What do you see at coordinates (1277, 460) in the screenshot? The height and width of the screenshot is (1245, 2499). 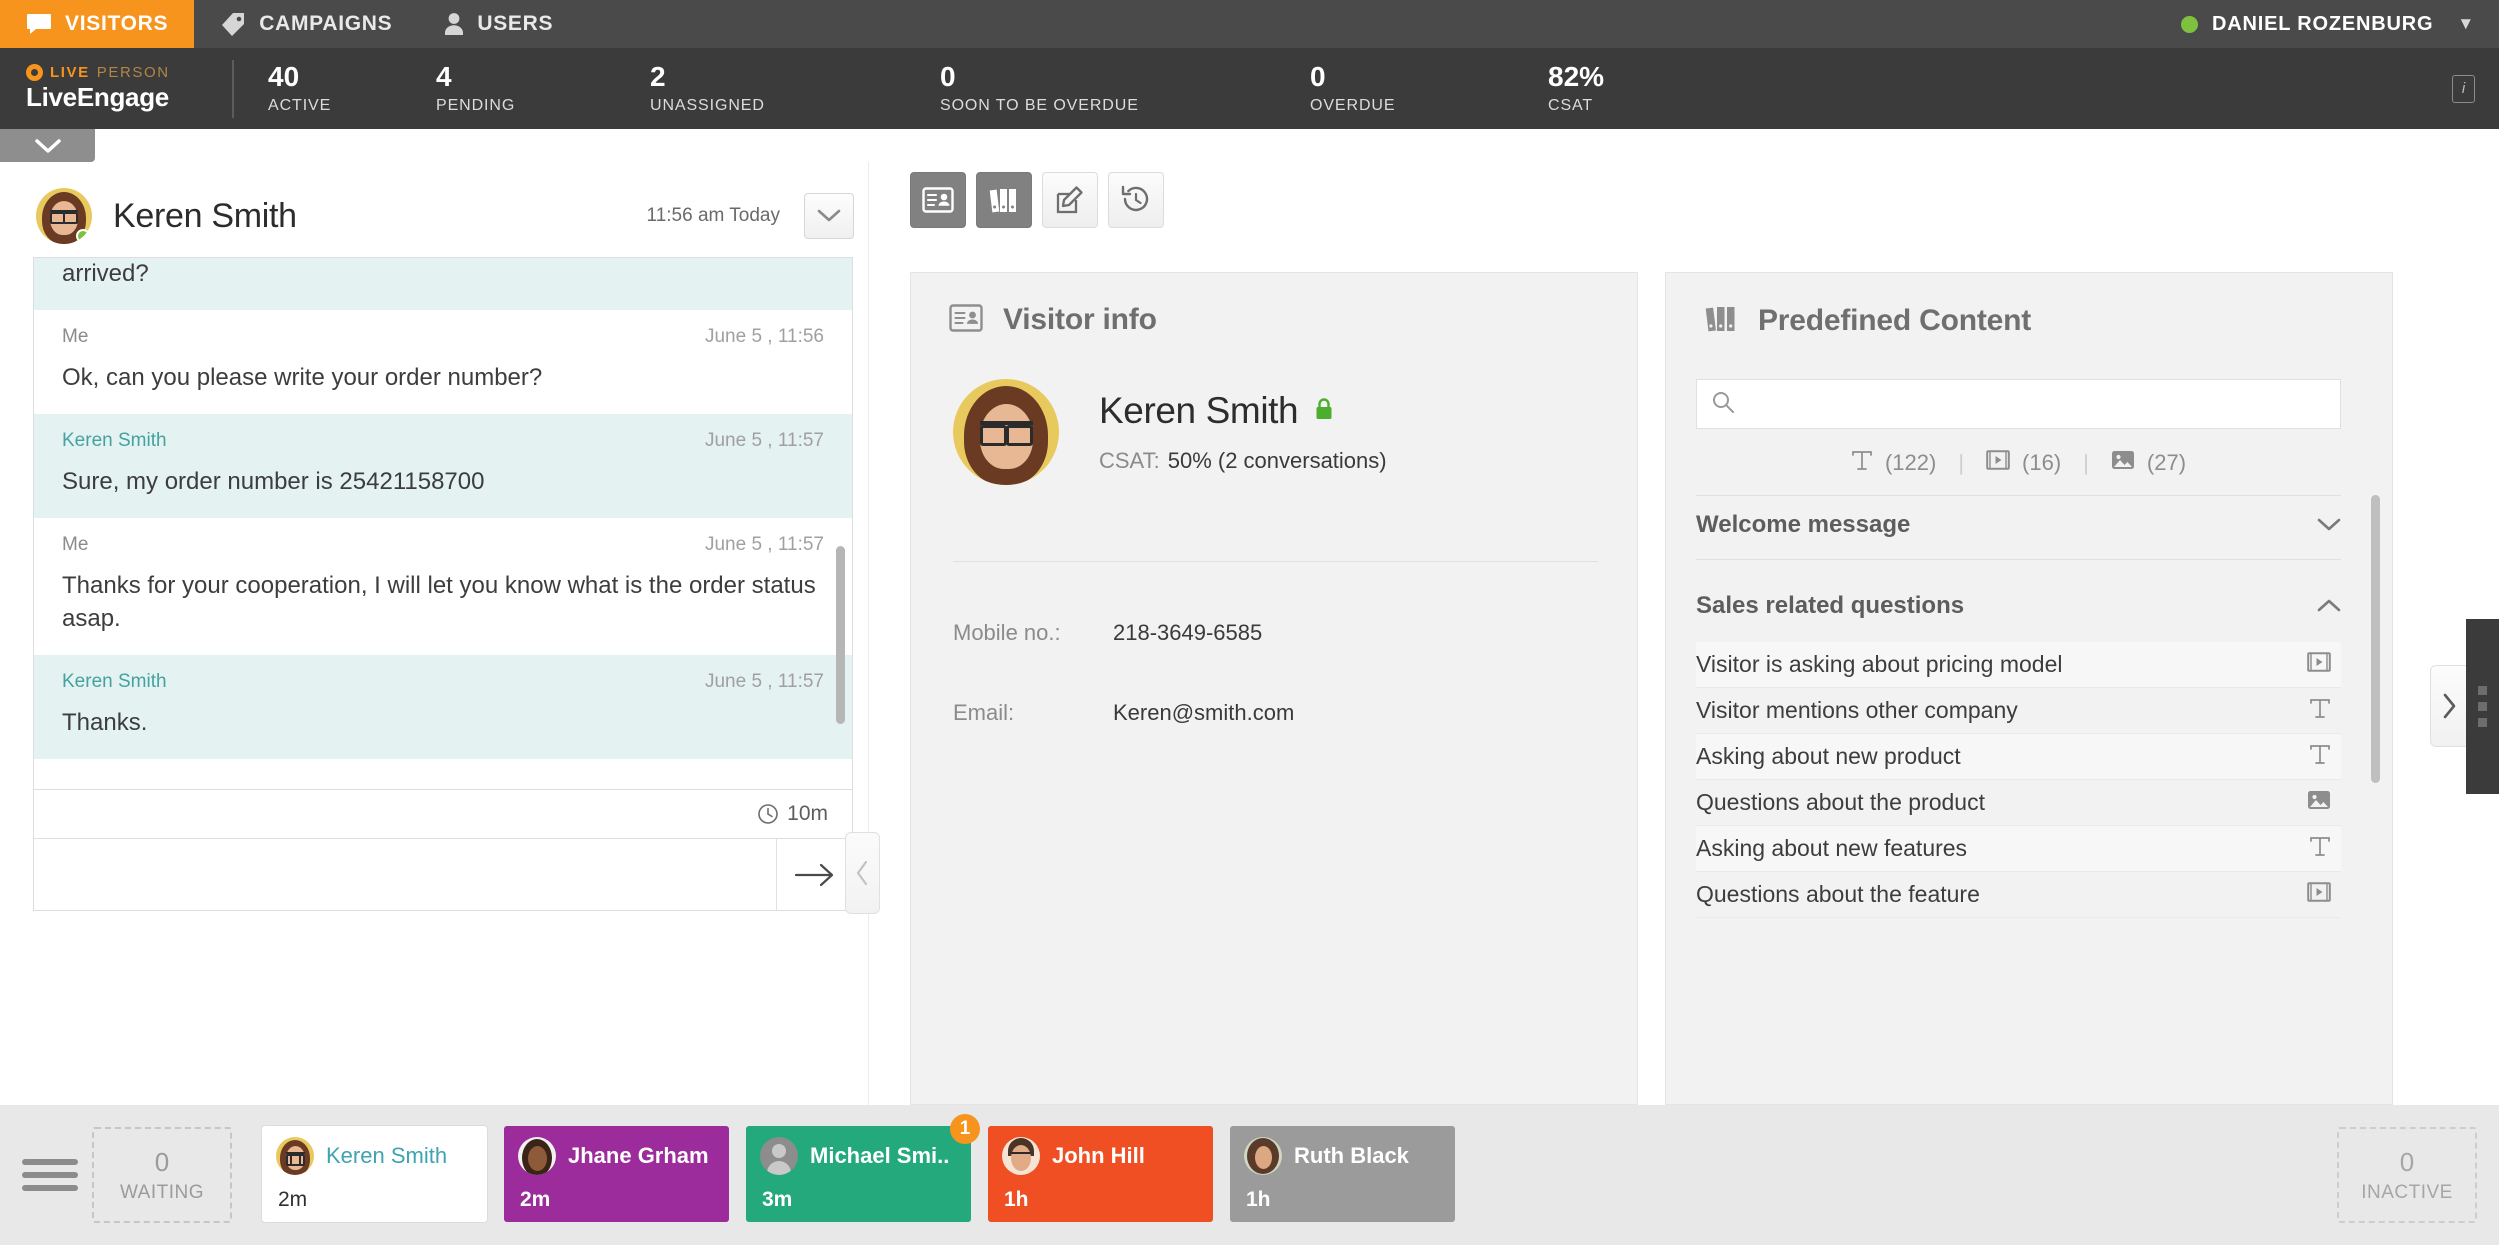 I see `visitor-csat-value: 50% (2 conversations)` at bounding box center [1277, 460].